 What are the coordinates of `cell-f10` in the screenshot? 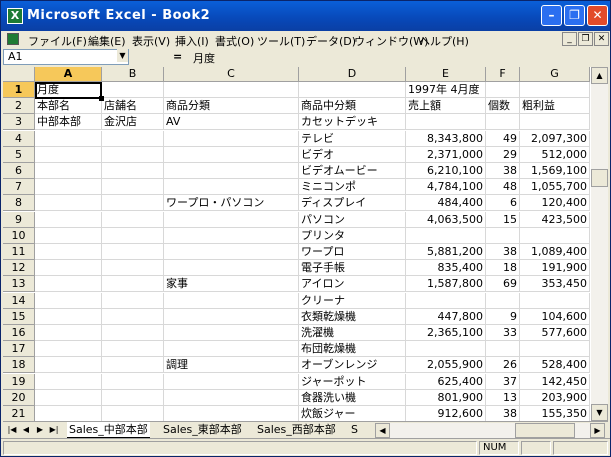 It's located at (503, 235).